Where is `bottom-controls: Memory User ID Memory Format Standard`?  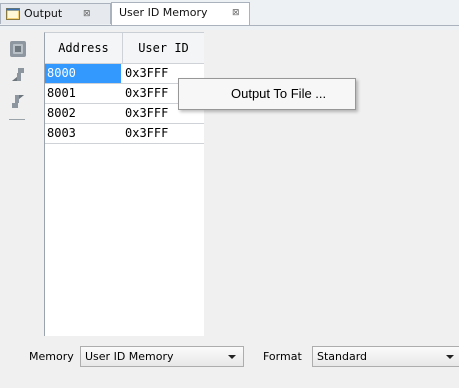
bottom-controls: Memory User ID Memory Format Standard is located at coordinates (229, 358).